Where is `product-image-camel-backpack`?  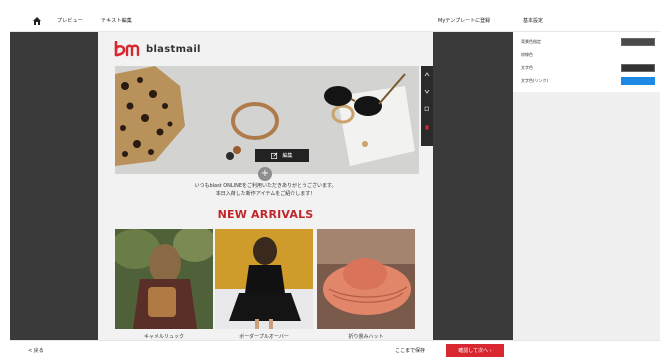
product-image-camel-backpack is located at coordinates (164, 279).